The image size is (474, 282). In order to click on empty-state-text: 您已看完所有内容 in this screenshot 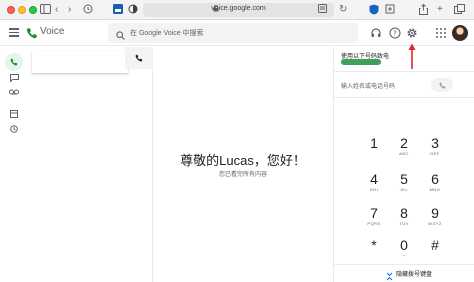, I will do `click(242, 175)`.